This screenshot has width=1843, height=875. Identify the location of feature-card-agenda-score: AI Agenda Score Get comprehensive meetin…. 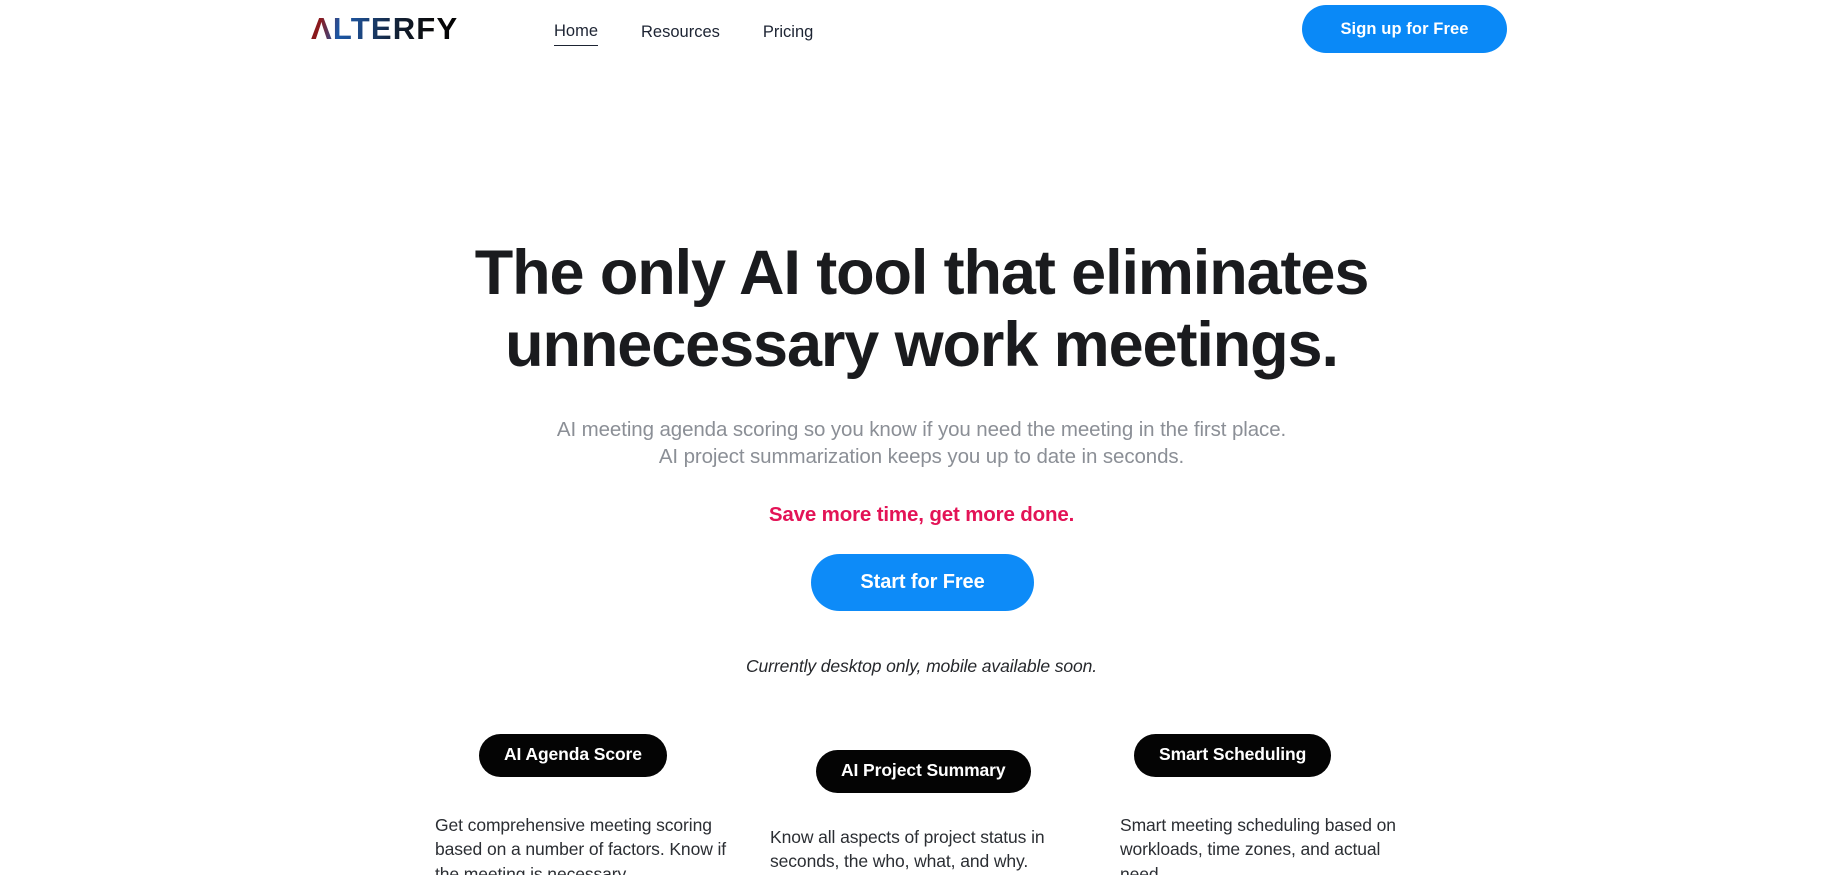
(585, 804).